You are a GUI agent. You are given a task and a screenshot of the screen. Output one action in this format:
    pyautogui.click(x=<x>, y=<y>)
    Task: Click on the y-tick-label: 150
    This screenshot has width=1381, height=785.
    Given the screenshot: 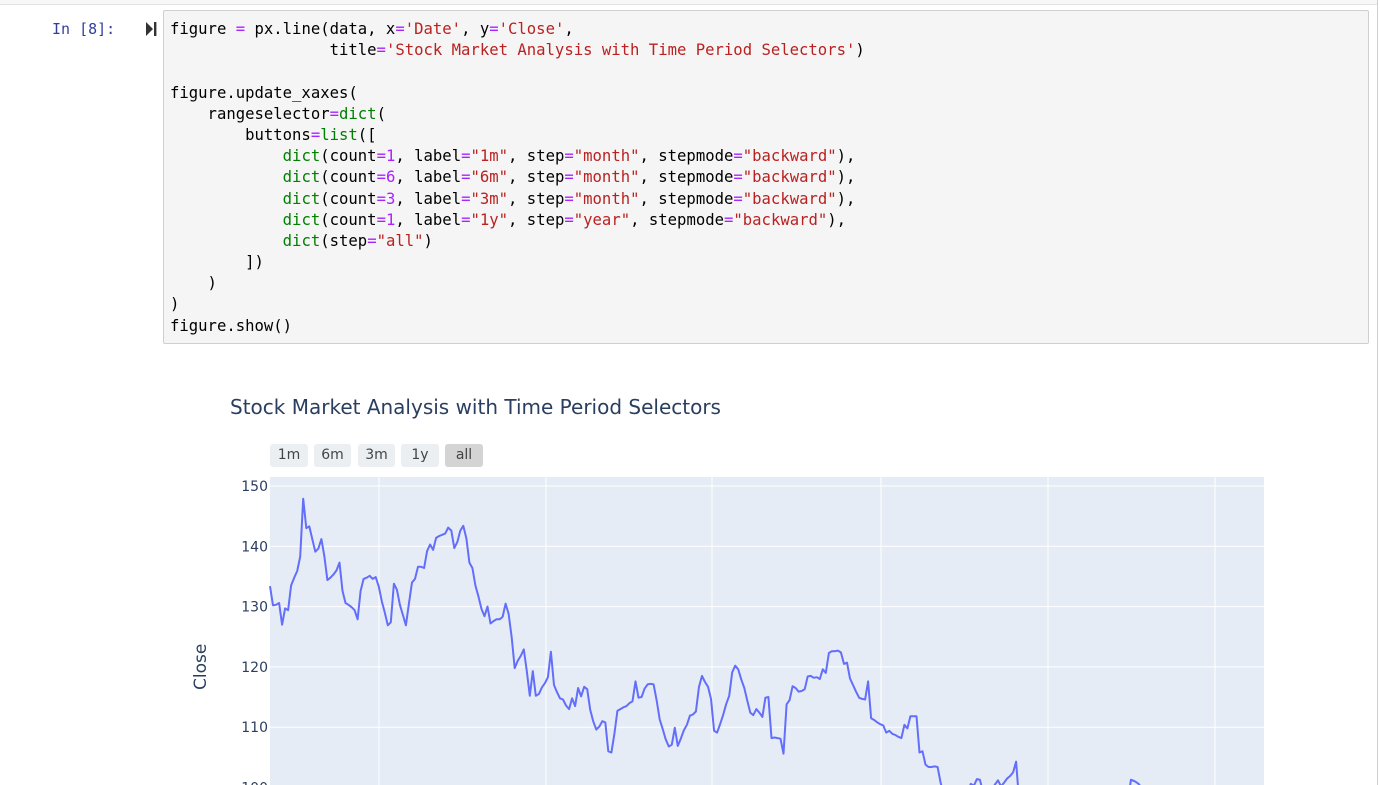 What is the action you would take?
    pyautogui.click(x=254, y=487)
    